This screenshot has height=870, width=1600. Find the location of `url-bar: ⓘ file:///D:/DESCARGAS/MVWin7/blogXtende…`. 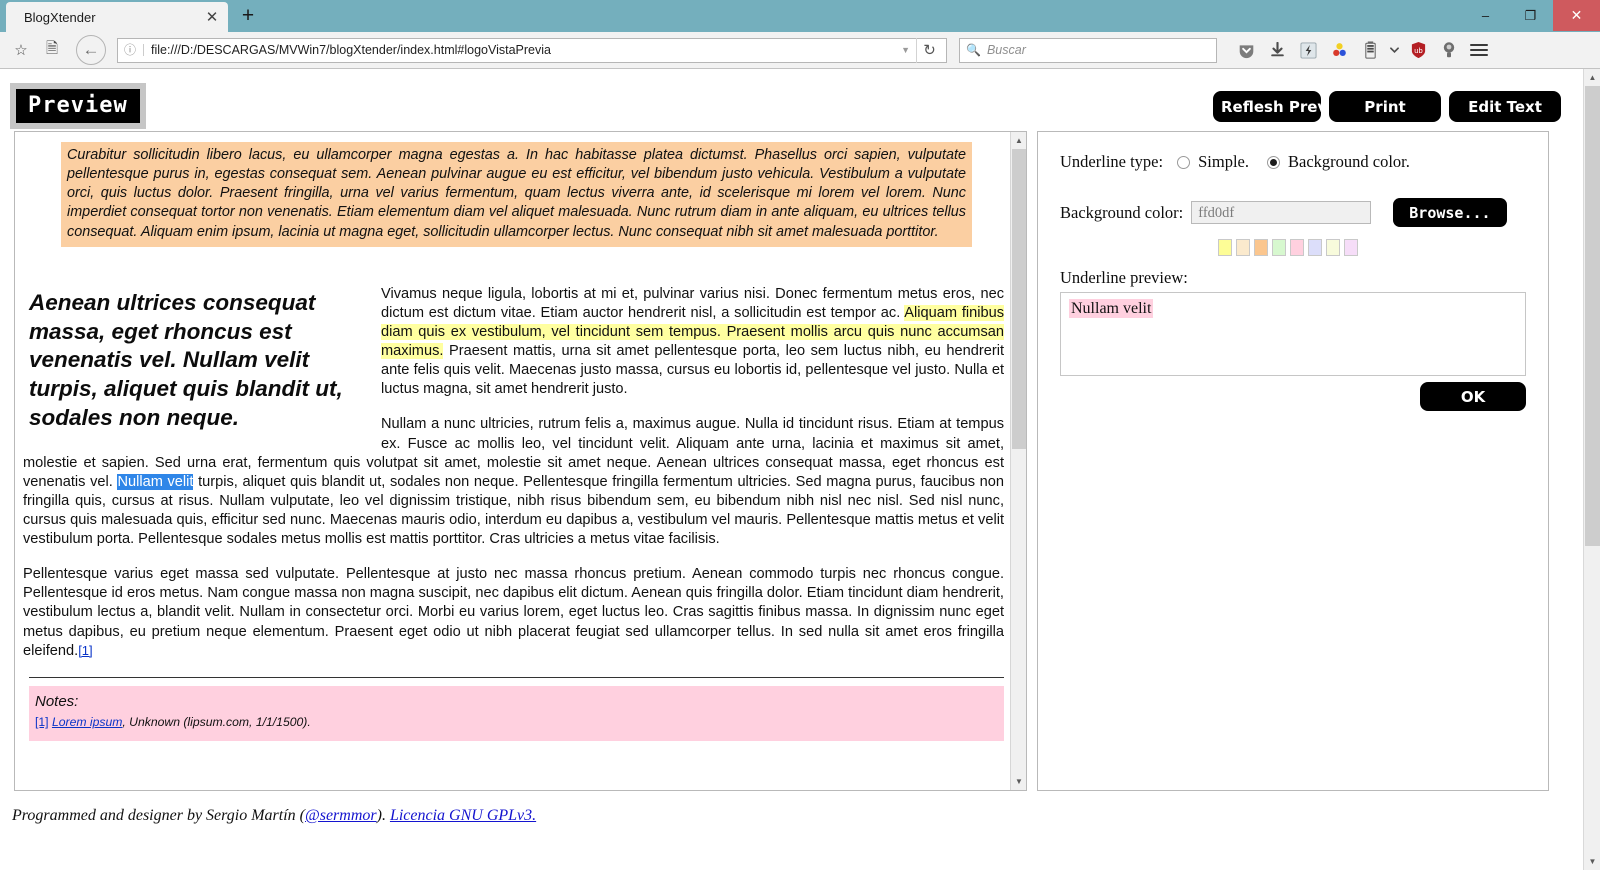

url-bar: ⓘ file:///D:/DESCARGAS/MVWin7/blogXtende… is located at coordinates (532, 50).